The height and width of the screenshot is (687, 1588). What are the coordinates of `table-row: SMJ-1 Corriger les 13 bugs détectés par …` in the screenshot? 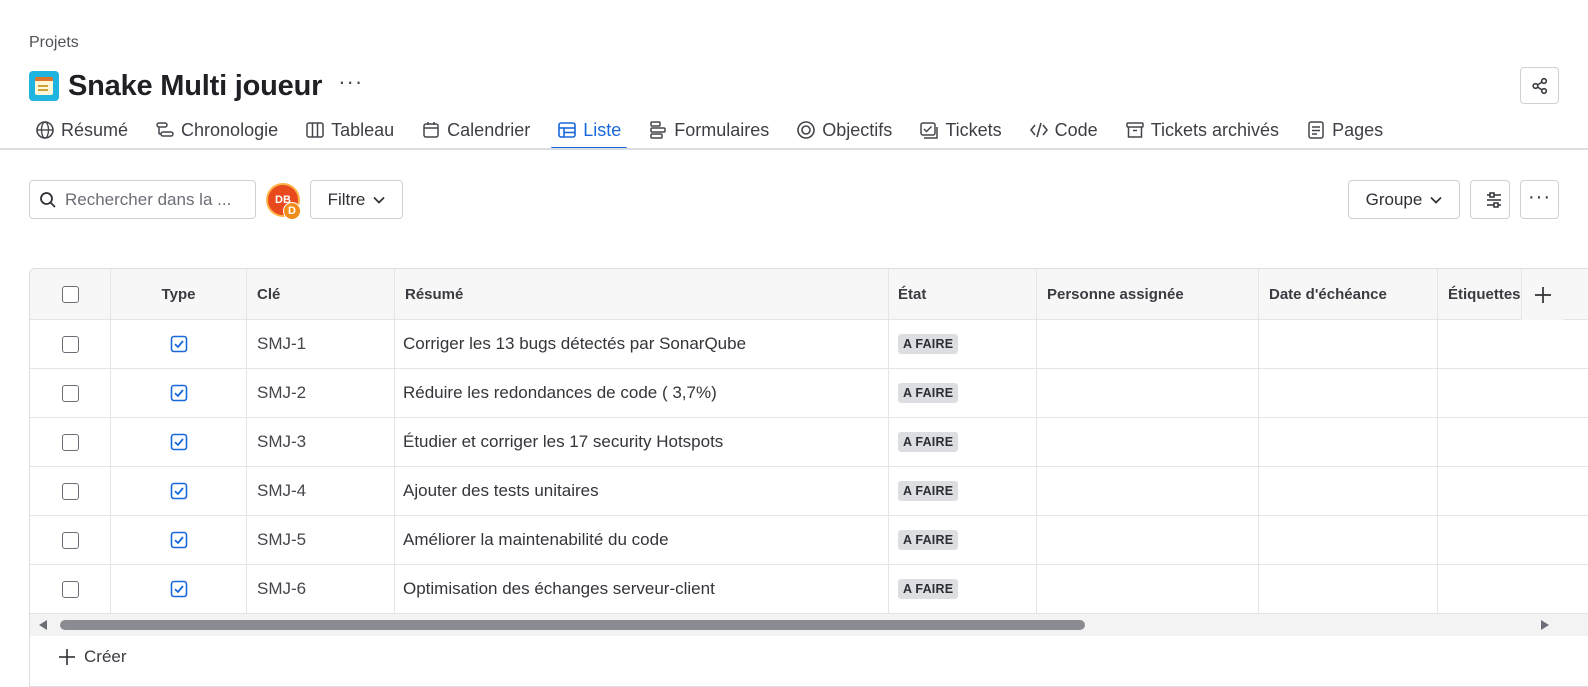 It's located at (809, 344).